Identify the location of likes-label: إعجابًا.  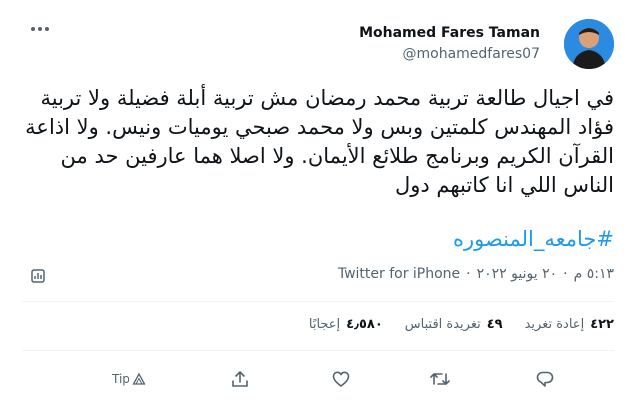
(324, 324).